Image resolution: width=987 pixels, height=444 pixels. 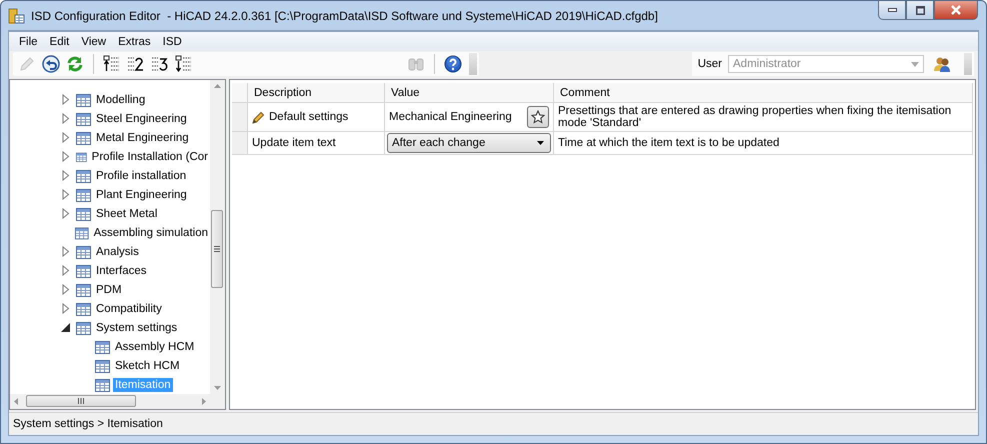 I want to click on table-cell: Time at which the item text is to be updated, so click(x=669, y=143).